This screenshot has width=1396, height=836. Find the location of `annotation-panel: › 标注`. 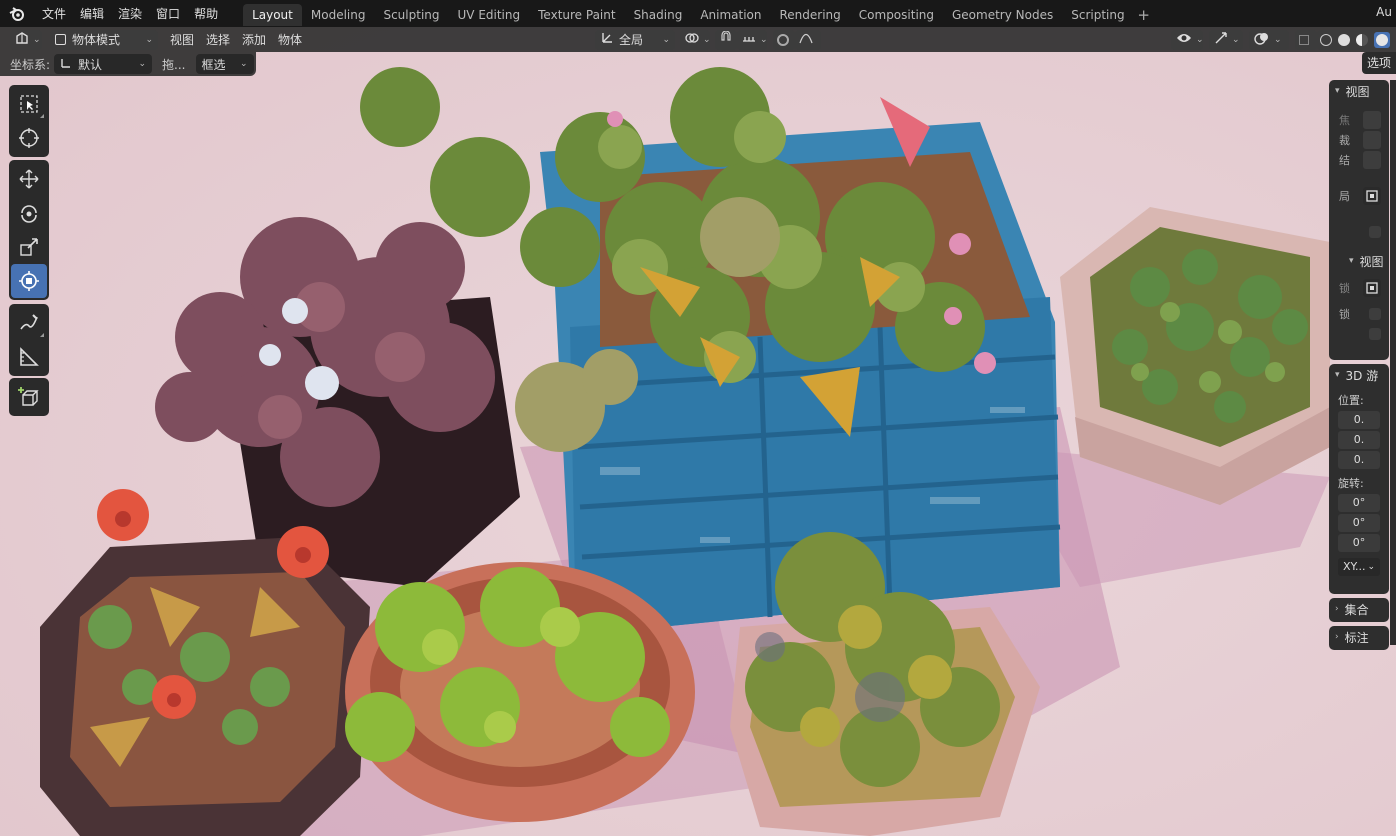

annotation-panel: › 标注 is located at coordinates (1359, 638).